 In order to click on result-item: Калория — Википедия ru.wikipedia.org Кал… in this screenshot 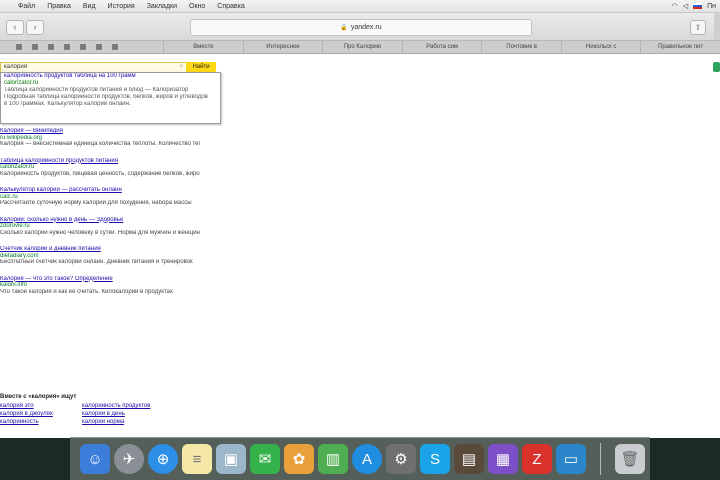, I will do `click(100, 138)`.